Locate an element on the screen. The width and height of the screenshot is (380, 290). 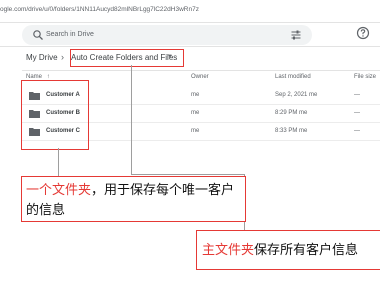
help-icon is located at coordinates (363, 33).